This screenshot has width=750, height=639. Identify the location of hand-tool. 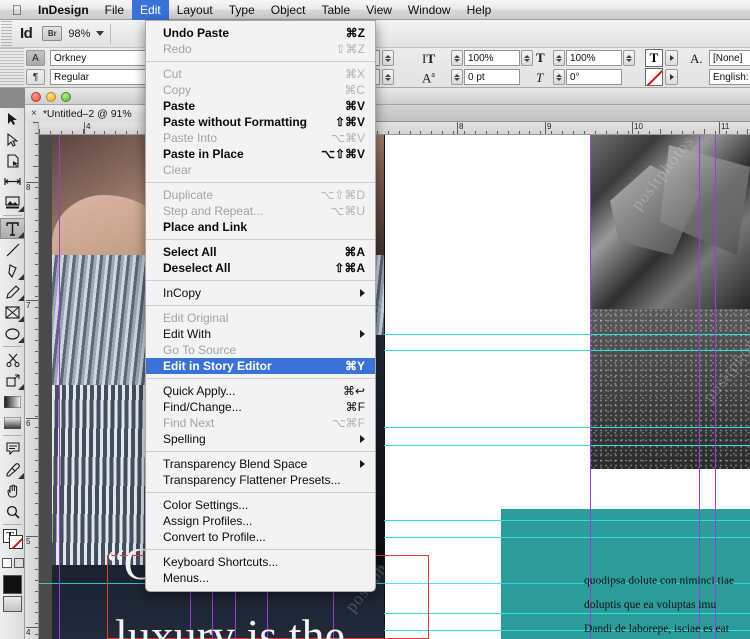
(12, 490).